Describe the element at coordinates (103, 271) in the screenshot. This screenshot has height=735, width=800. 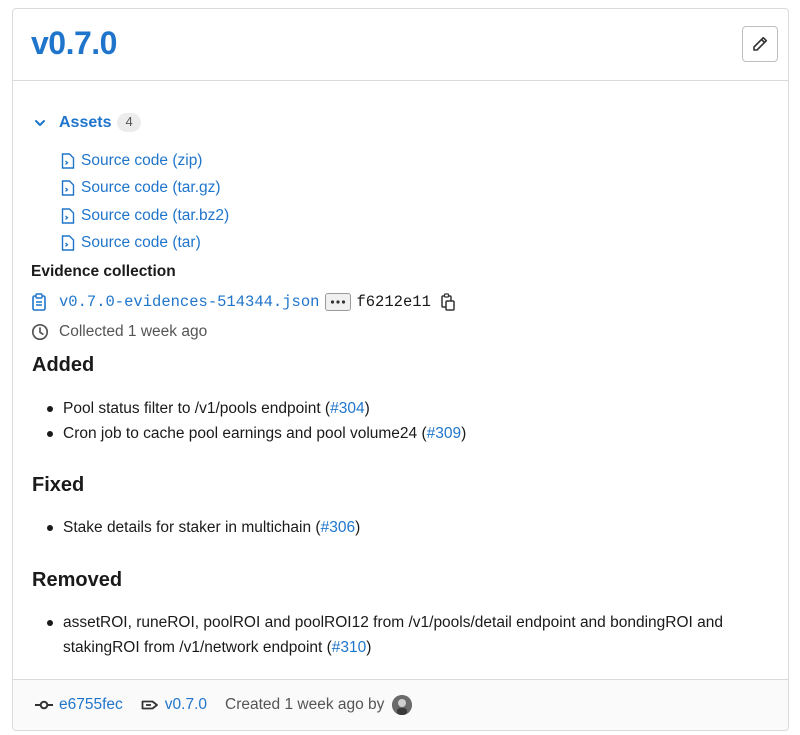
I see `evidence-collection-title: Evidence collection` at that location.